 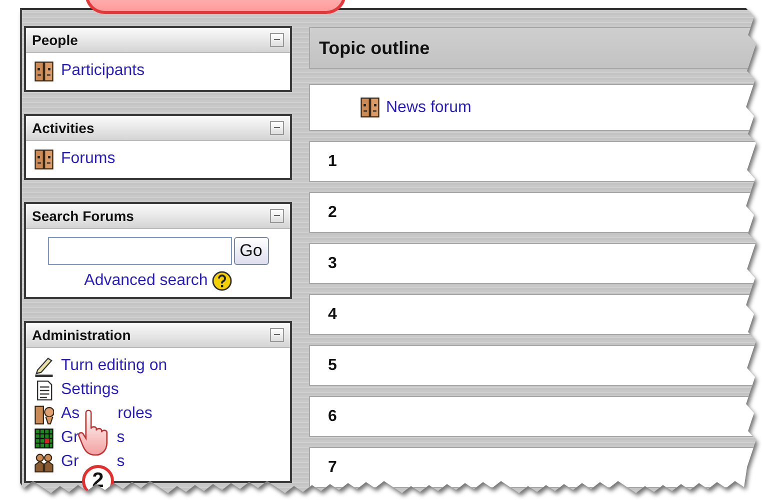 What do you see at coordinates (44, 390) in the screenshot?
I see `document-icon` at bounding box center [44, 390].